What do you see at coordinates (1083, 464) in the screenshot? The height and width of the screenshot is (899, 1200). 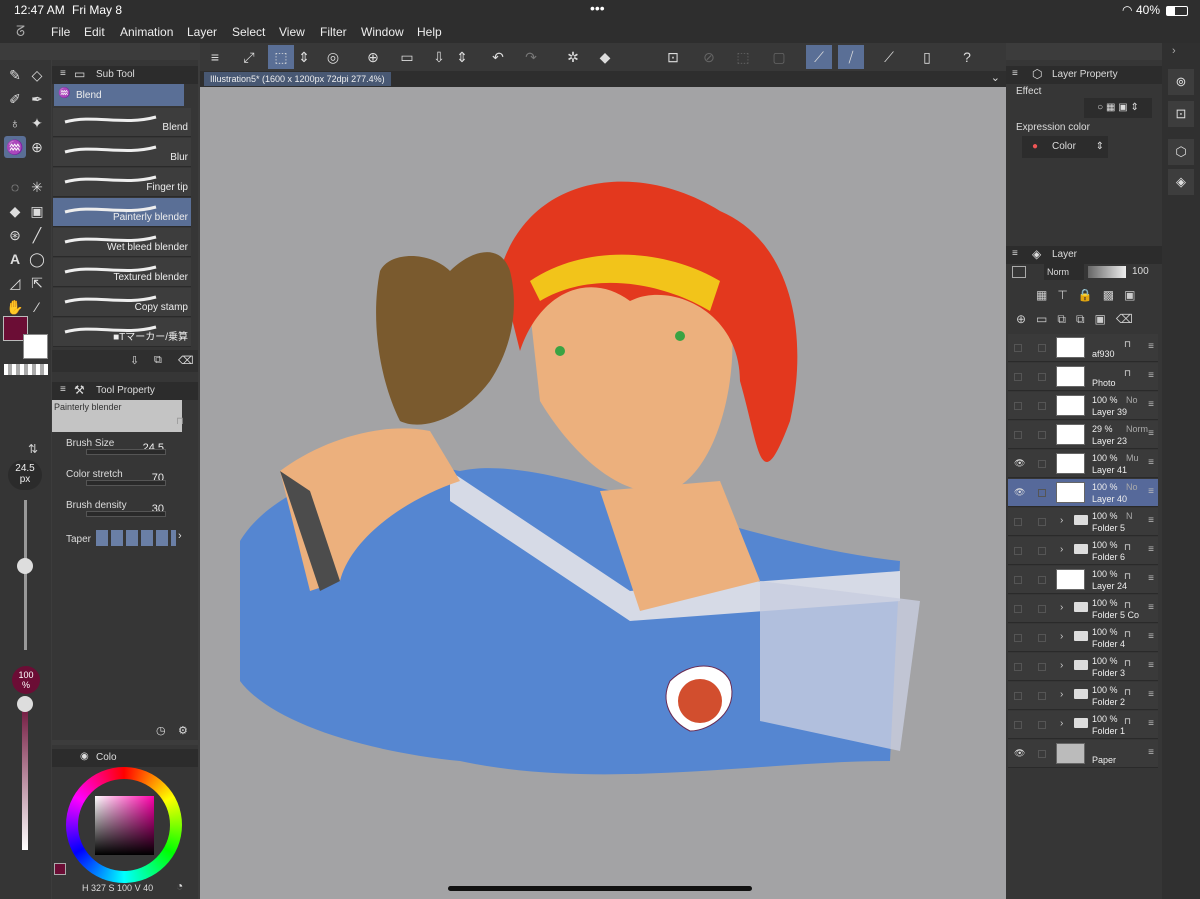 I see `layer-row: 👁 100 % Mu Layer 41 ≡` at bounding box center [1083, 464].